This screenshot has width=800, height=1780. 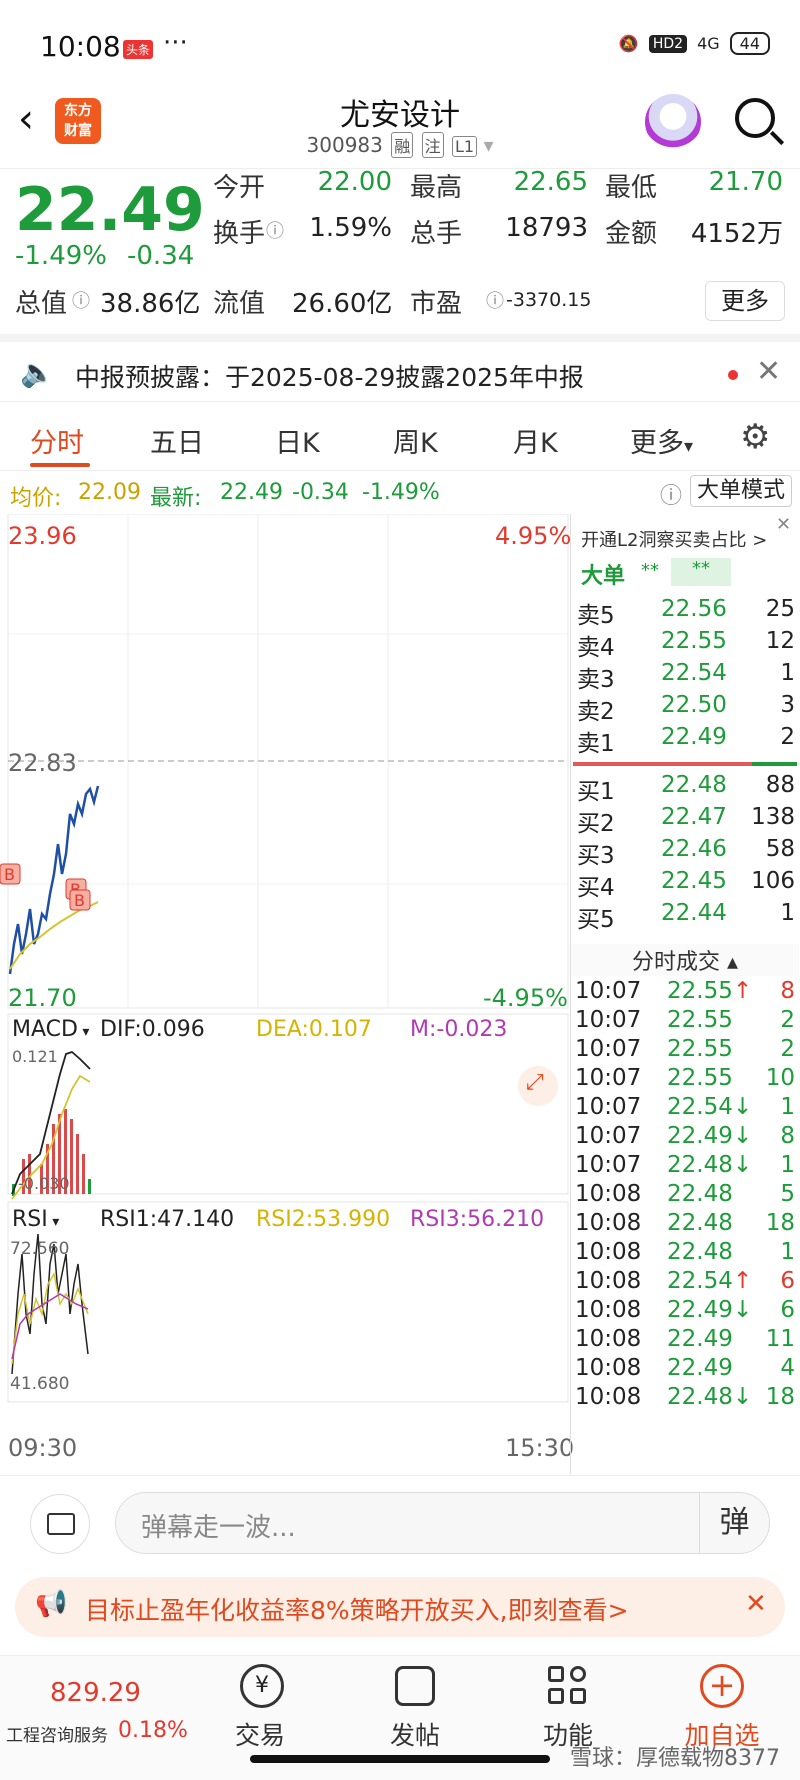 I want to click on float-cap-label: 流值, so click(x=239, y=304).